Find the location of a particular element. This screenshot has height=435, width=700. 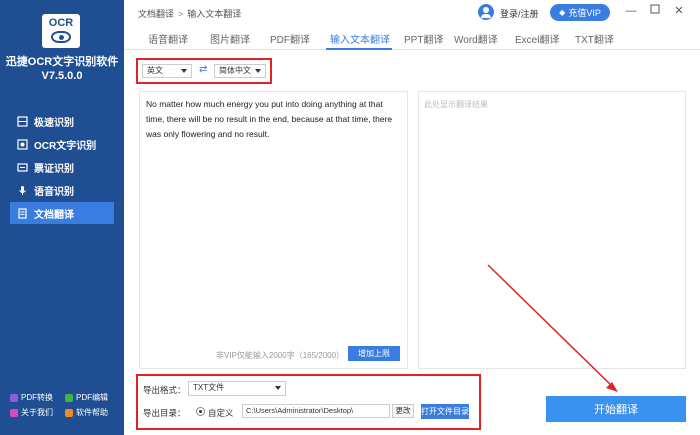

pdf-edit-link: PDF编辑 is located at coordinates (92, 397).